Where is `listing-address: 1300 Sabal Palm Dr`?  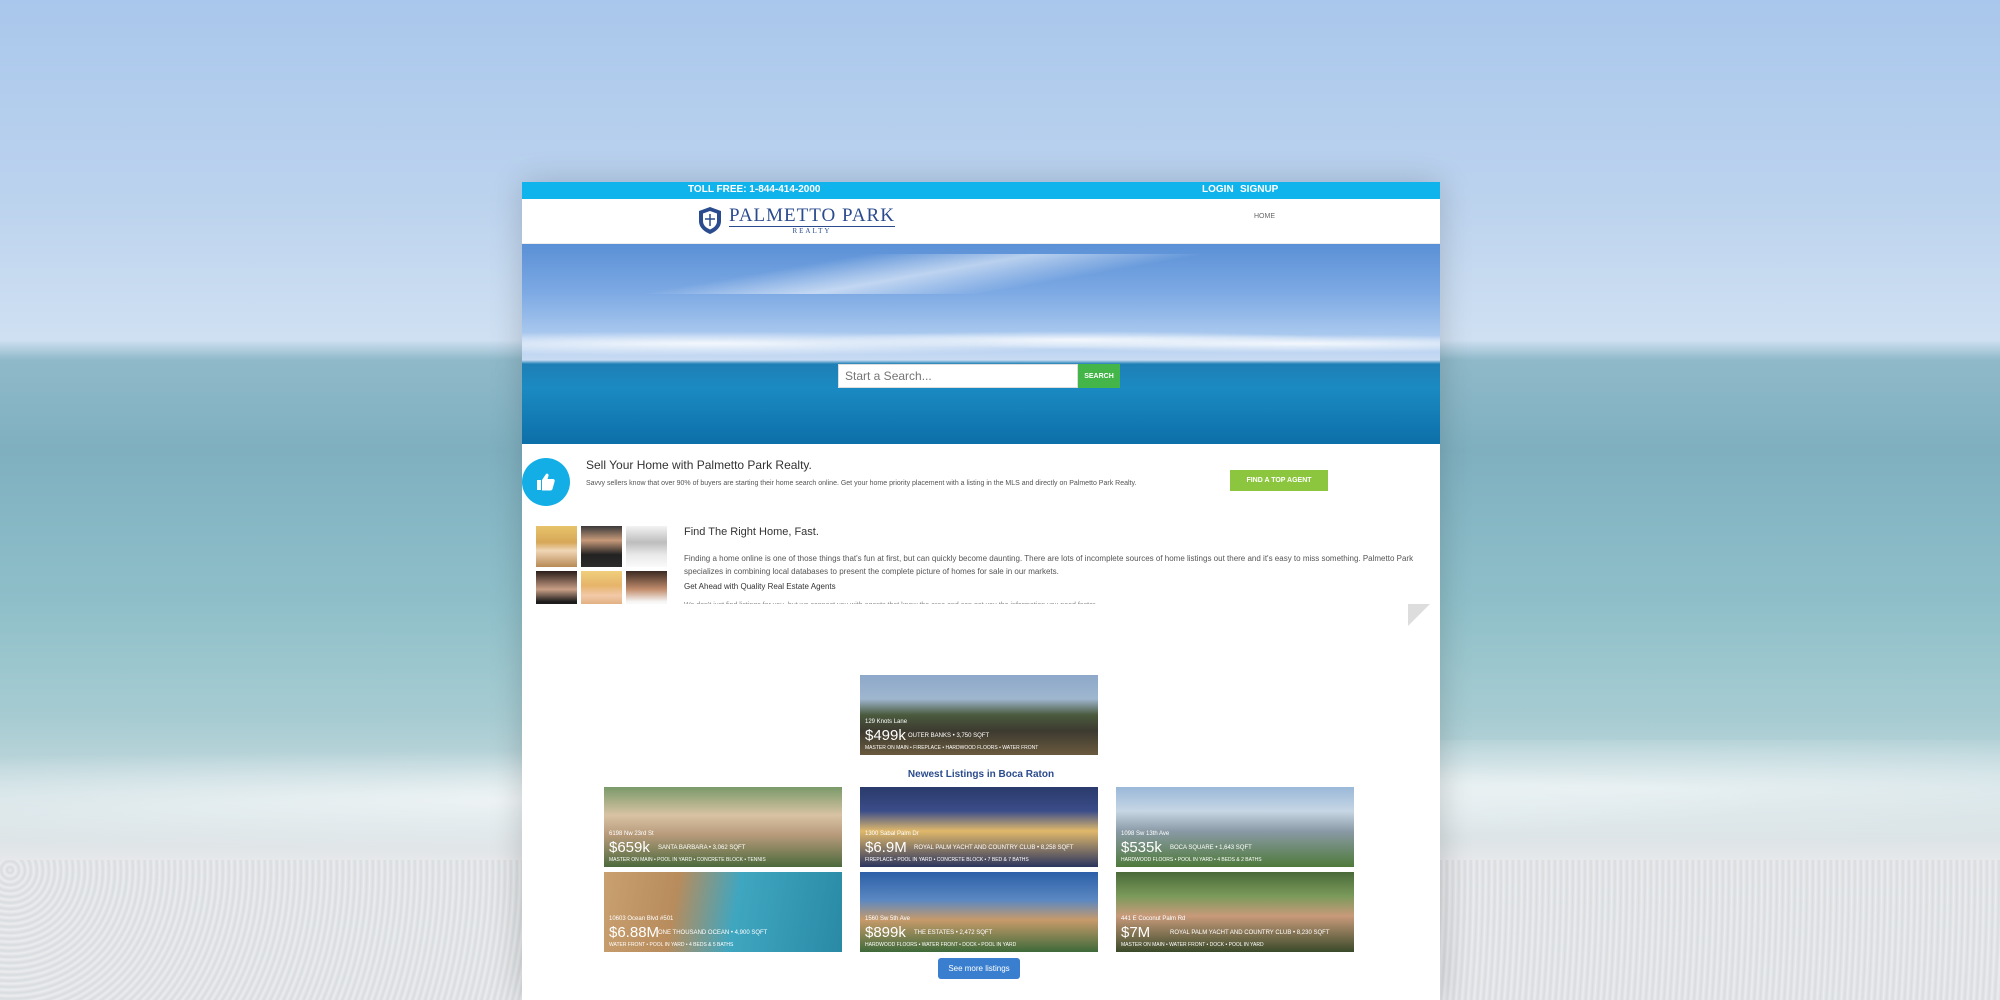
listing-address: 1300 Sabal Palm Dr is located at coordinates (892, 834).